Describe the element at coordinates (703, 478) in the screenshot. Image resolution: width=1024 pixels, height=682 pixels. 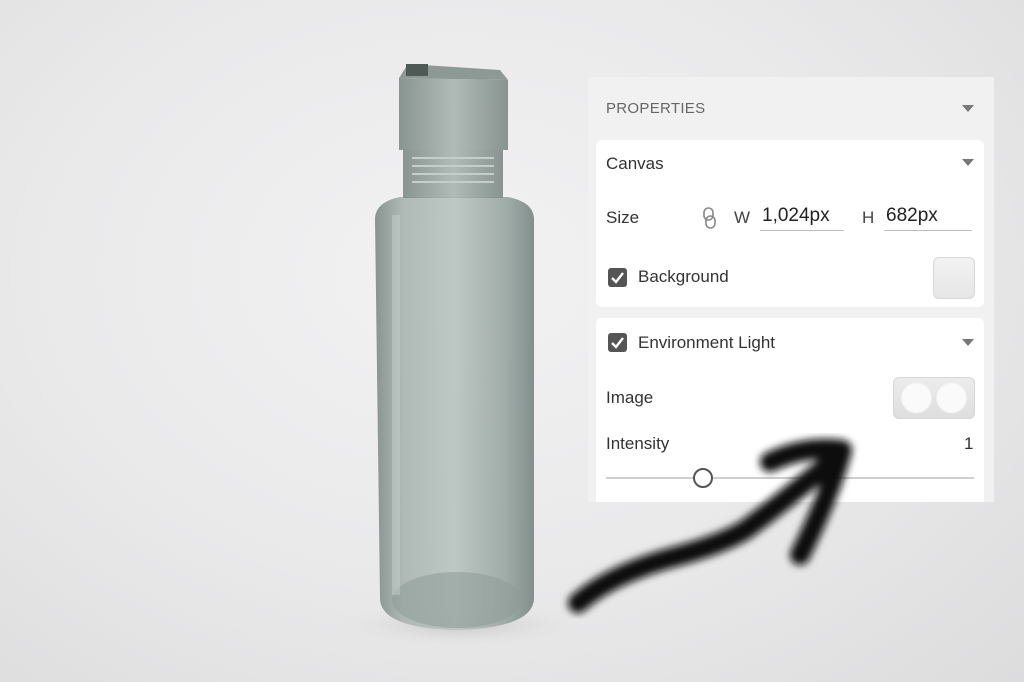
I see `intensity-slider-thumb` at that location.